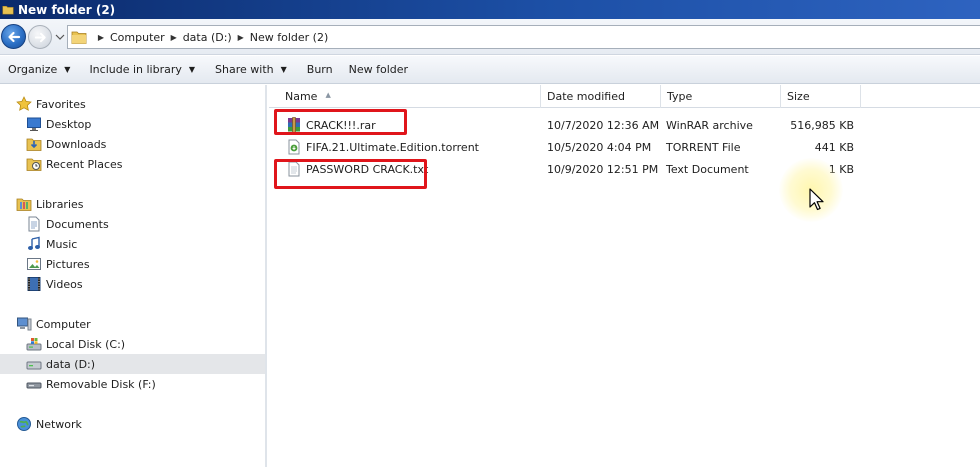 This screenshot has width=980, height=467. I want to click on share-with-button: Share with ▼, so click(251, 69).